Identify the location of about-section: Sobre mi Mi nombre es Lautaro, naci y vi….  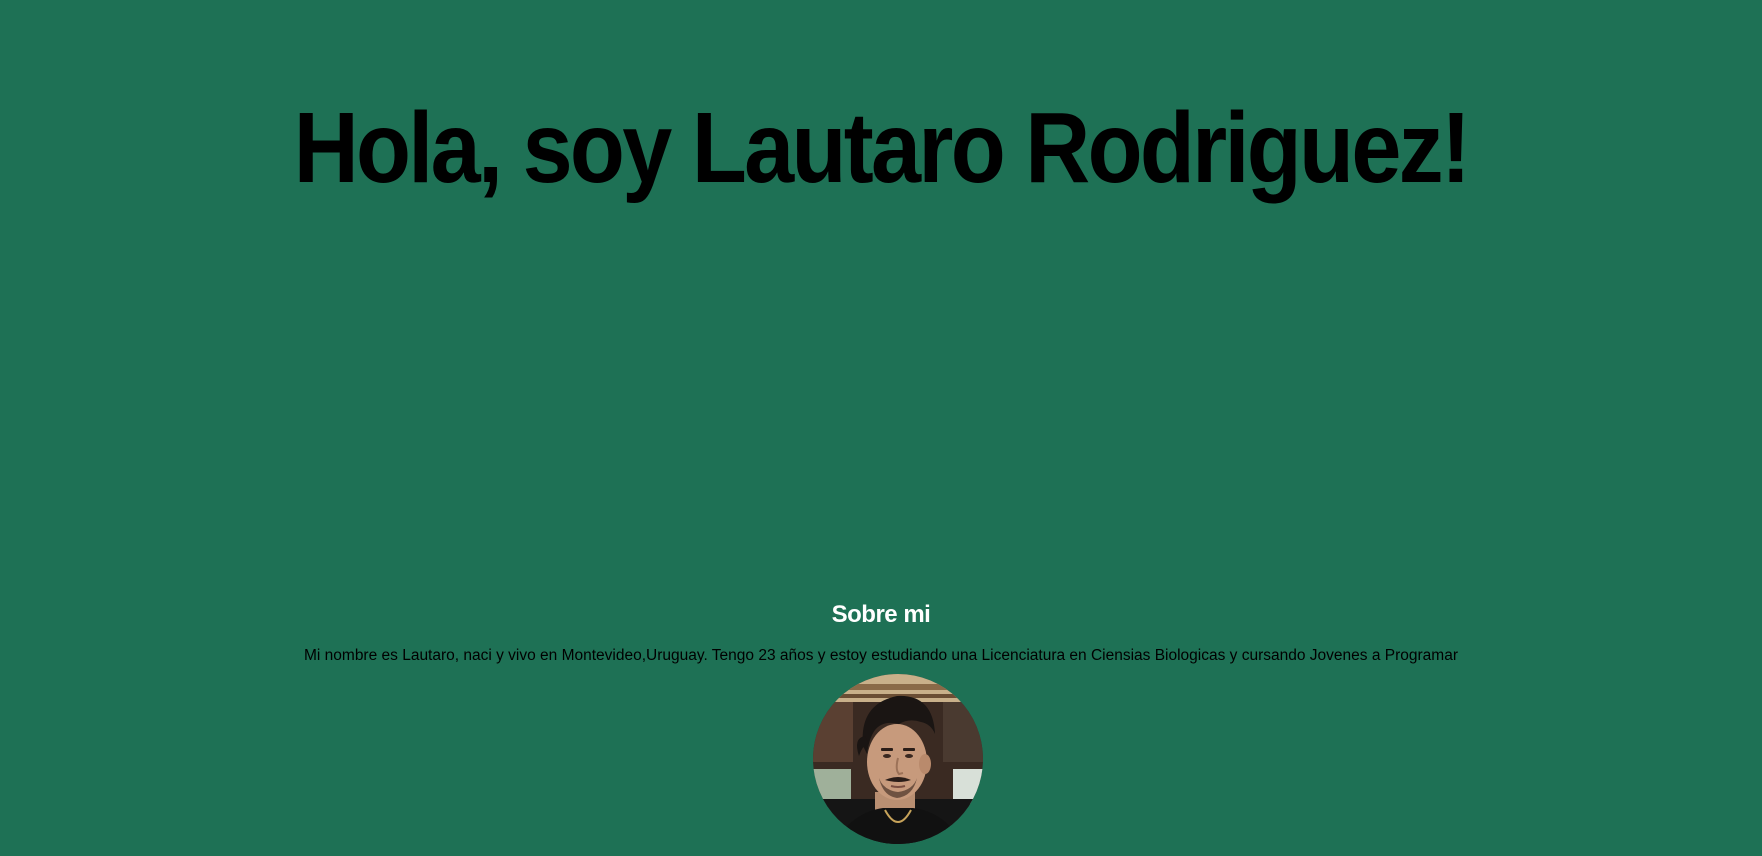
(881, 632).